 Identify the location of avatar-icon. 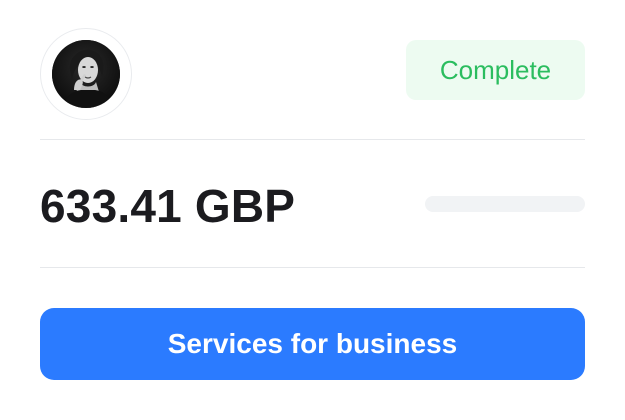
(86, 74).